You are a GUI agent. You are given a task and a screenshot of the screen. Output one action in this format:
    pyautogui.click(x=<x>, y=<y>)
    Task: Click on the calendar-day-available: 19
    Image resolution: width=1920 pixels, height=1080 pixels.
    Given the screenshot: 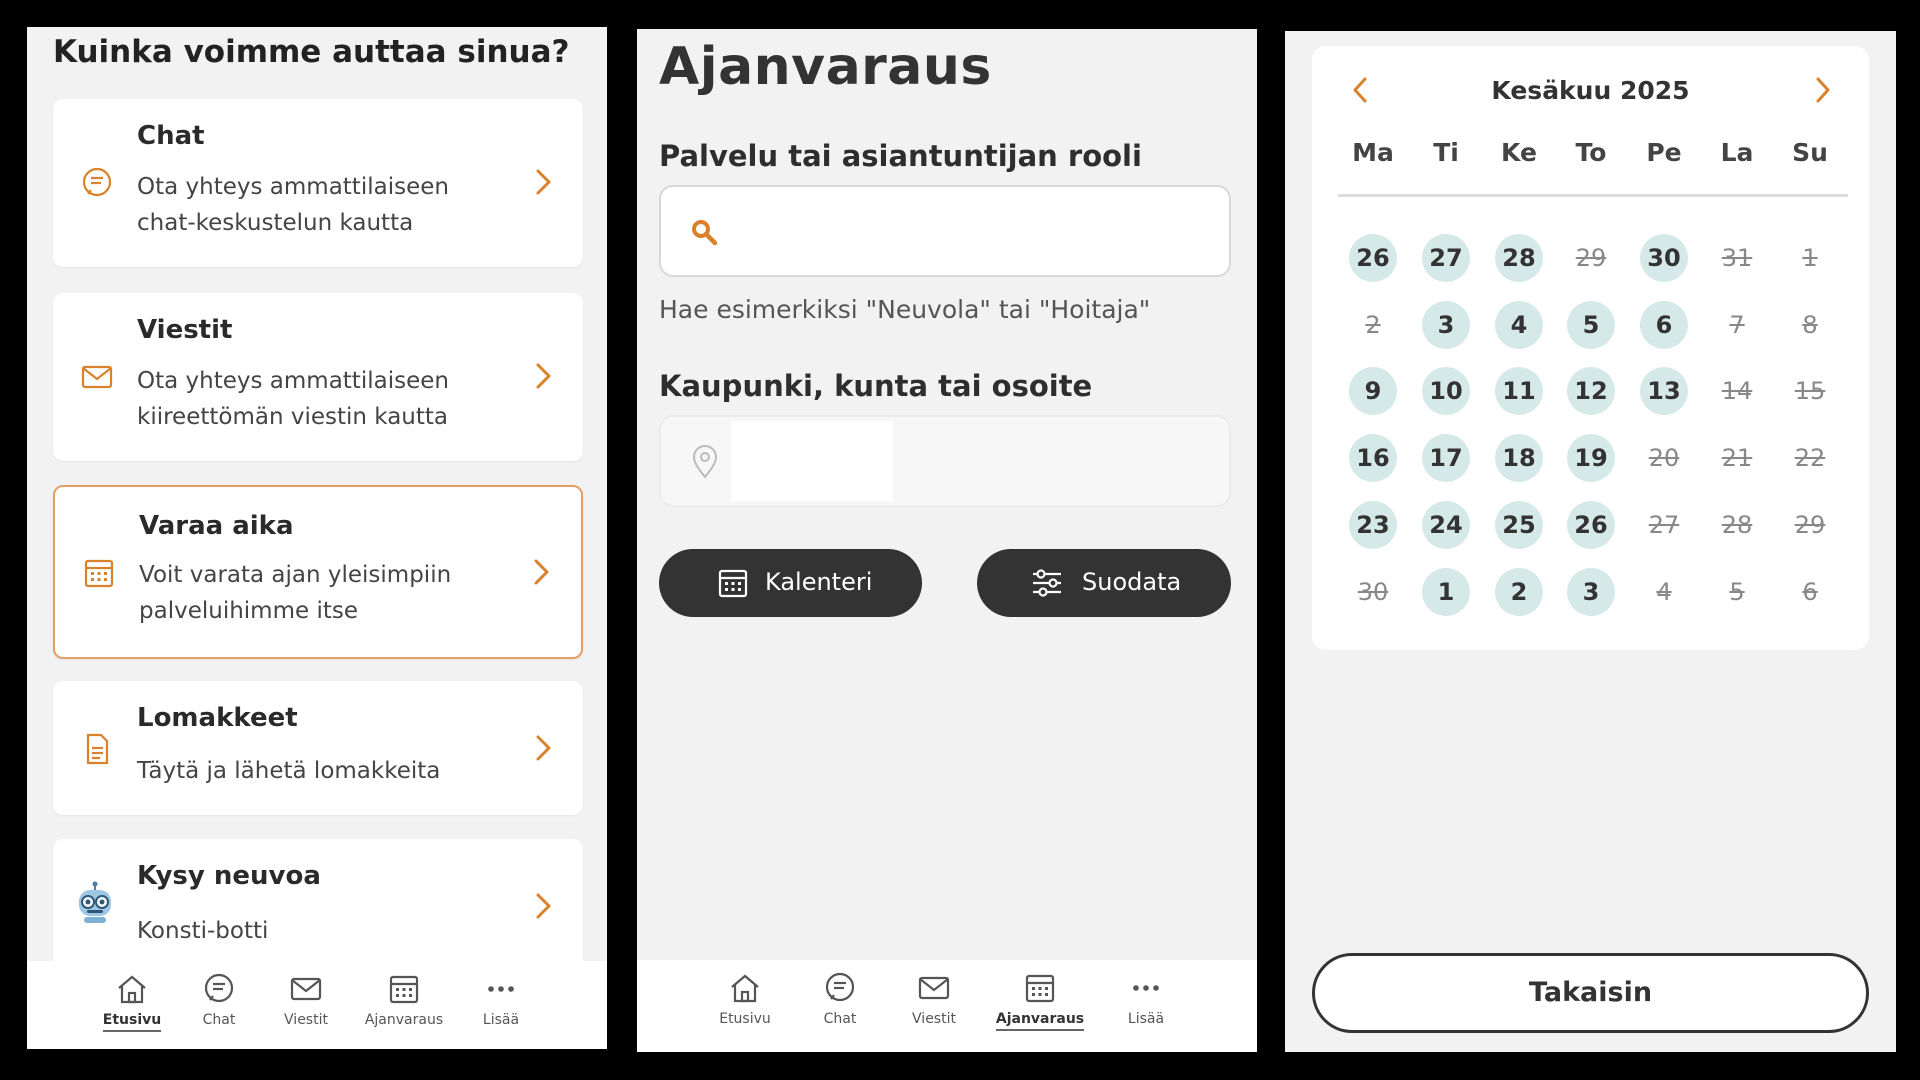 What is the action you would take?
    pyautogui.click(x=1591, y=458)
    